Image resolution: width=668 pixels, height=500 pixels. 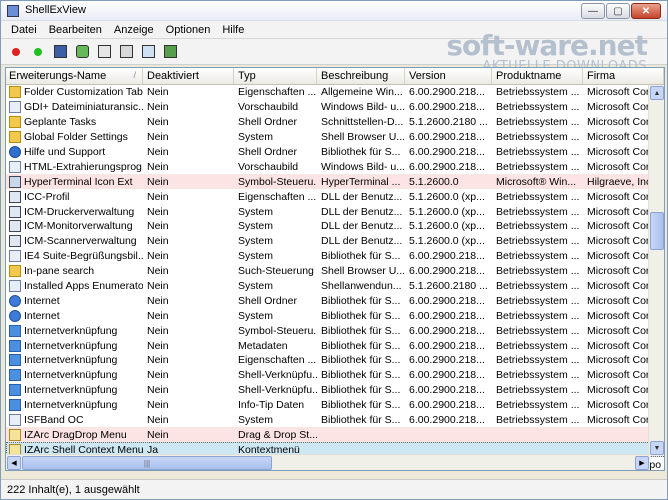 What do you see at coordinates (256, 286) in the screenshot?
I see `cell-typ: System` at bounding box center [256, 286].